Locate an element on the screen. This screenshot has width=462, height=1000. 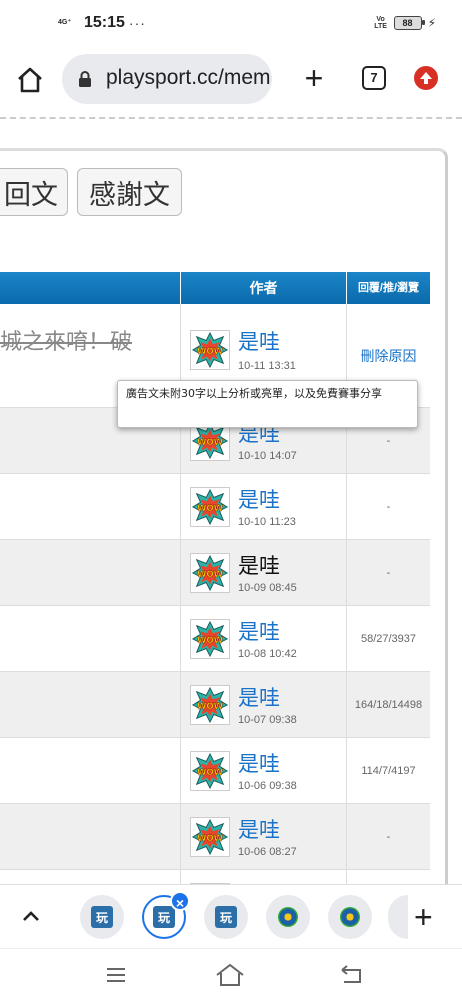
table-row: WOW 是哇 is located at coordinates (215, 877).